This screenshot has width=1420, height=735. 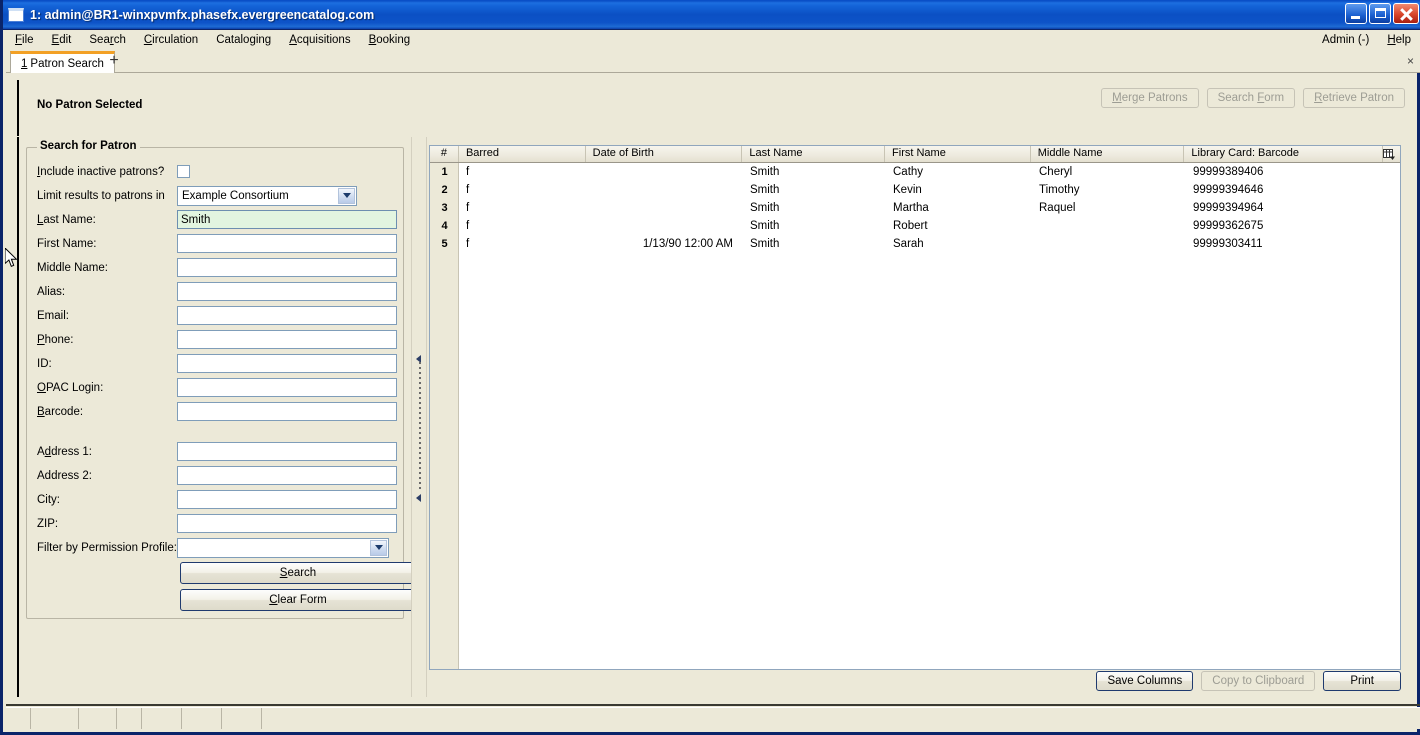 I want to click on patron-status-title: No Patron Selected, so click(x=90, y=105).